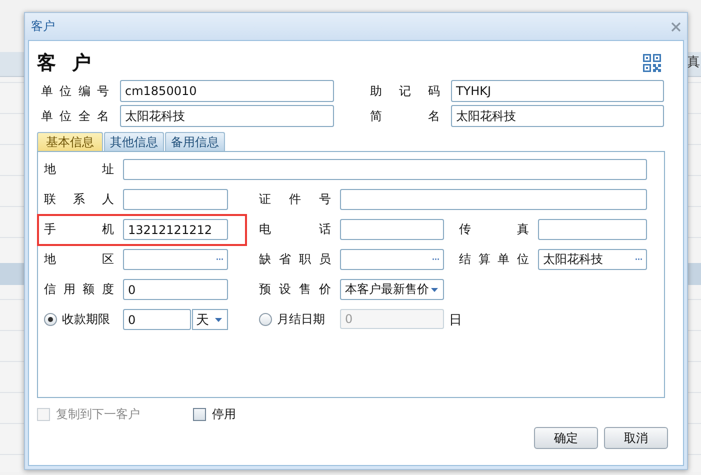 The image size is (701, 475). I want to click on field-label: 缺省职员, so click(294, 259).